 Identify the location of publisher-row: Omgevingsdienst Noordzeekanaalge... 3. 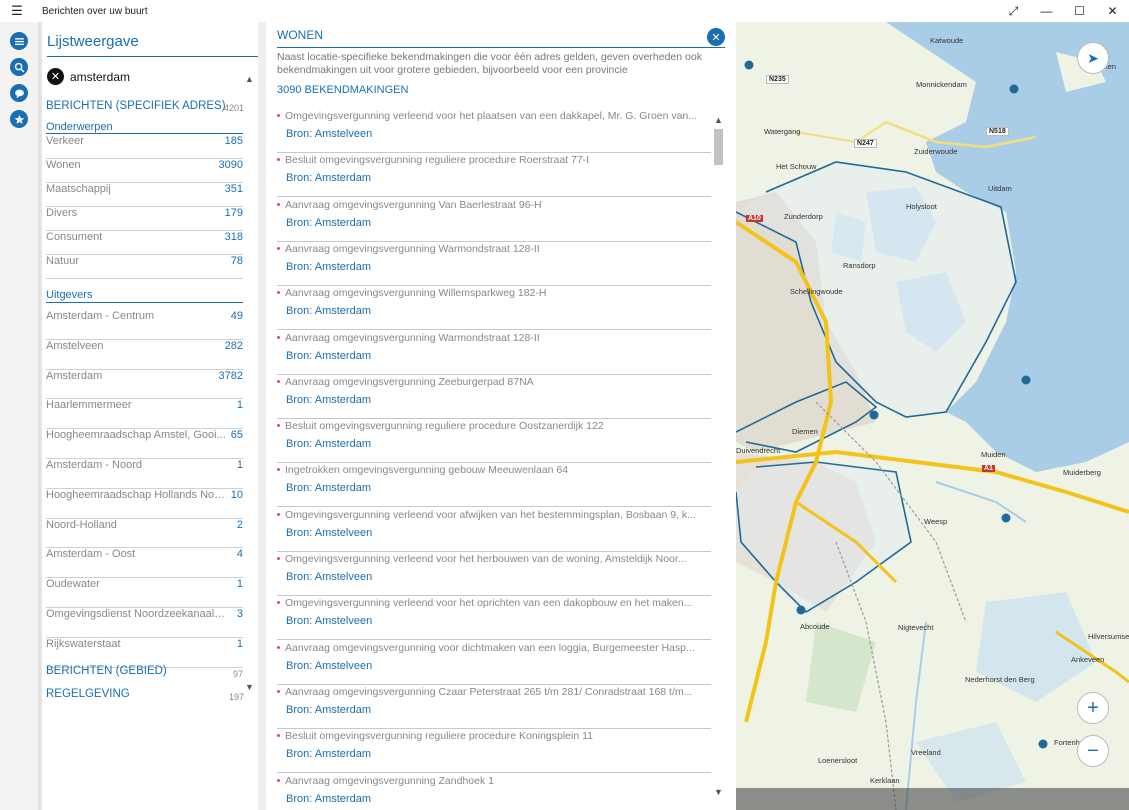
(144, 623).